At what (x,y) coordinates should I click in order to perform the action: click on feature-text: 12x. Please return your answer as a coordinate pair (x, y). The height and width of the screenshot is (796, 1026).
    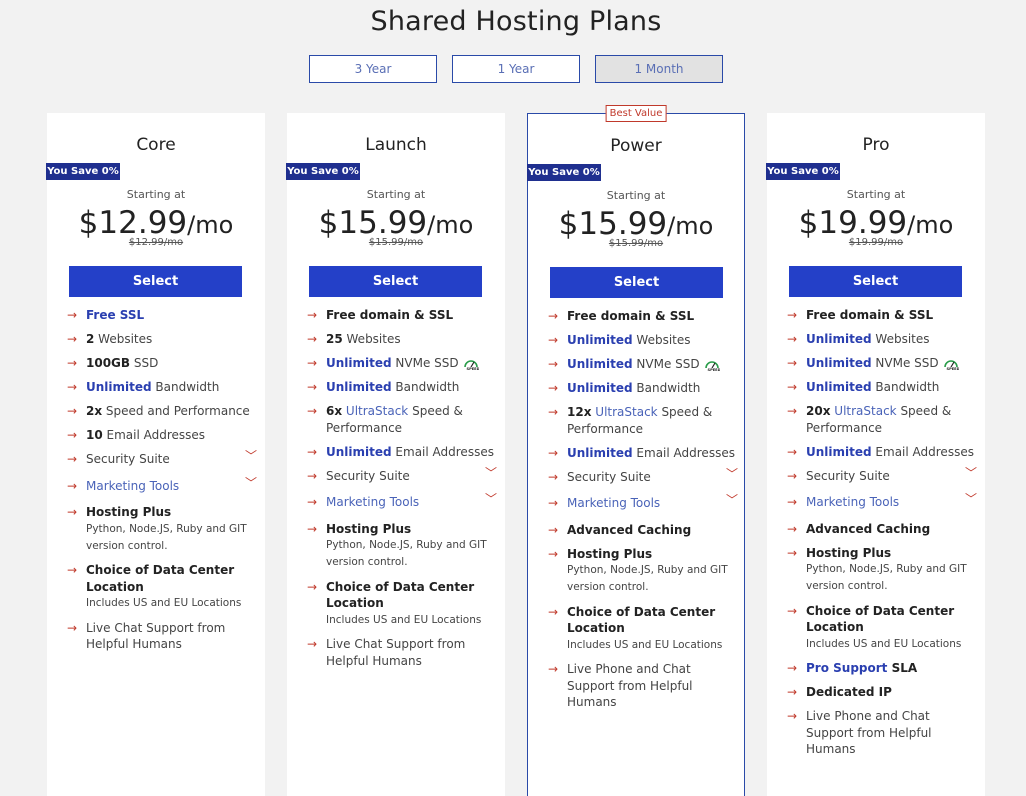
    Looking at the image, I should click on (579, 412).